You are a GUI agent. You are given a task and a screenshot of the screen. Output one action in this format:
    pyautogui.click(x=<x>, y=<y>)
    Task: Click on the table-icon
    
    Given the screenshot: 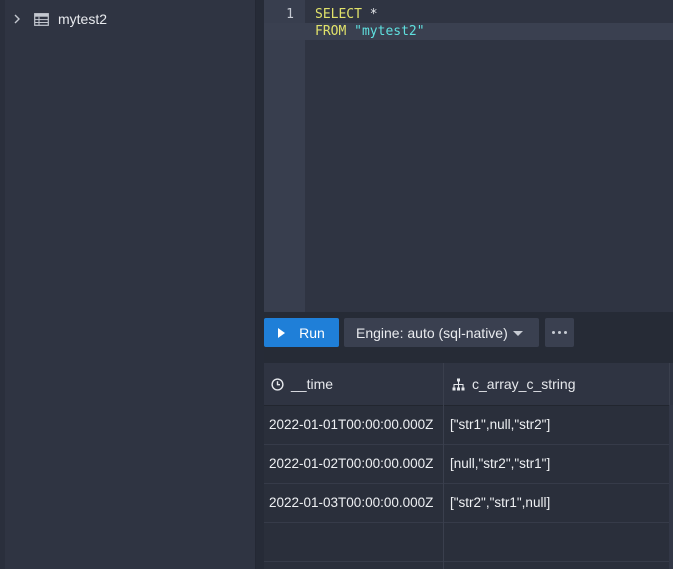 What is the action you would take?
    pyautogui.click(x=42, y=19)
    